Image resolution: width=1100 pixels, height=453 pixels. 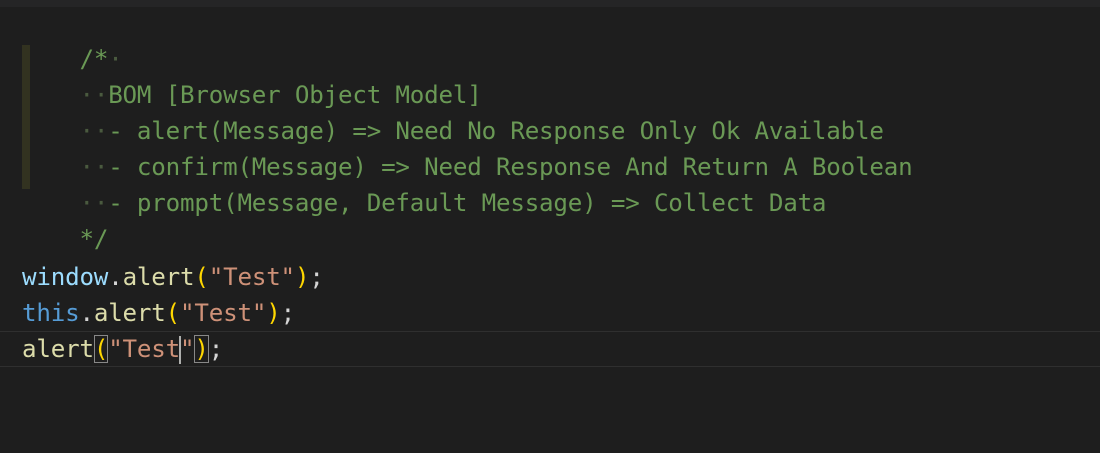 I want to click on close-paren-matched: ), so click(x=201, y=349).